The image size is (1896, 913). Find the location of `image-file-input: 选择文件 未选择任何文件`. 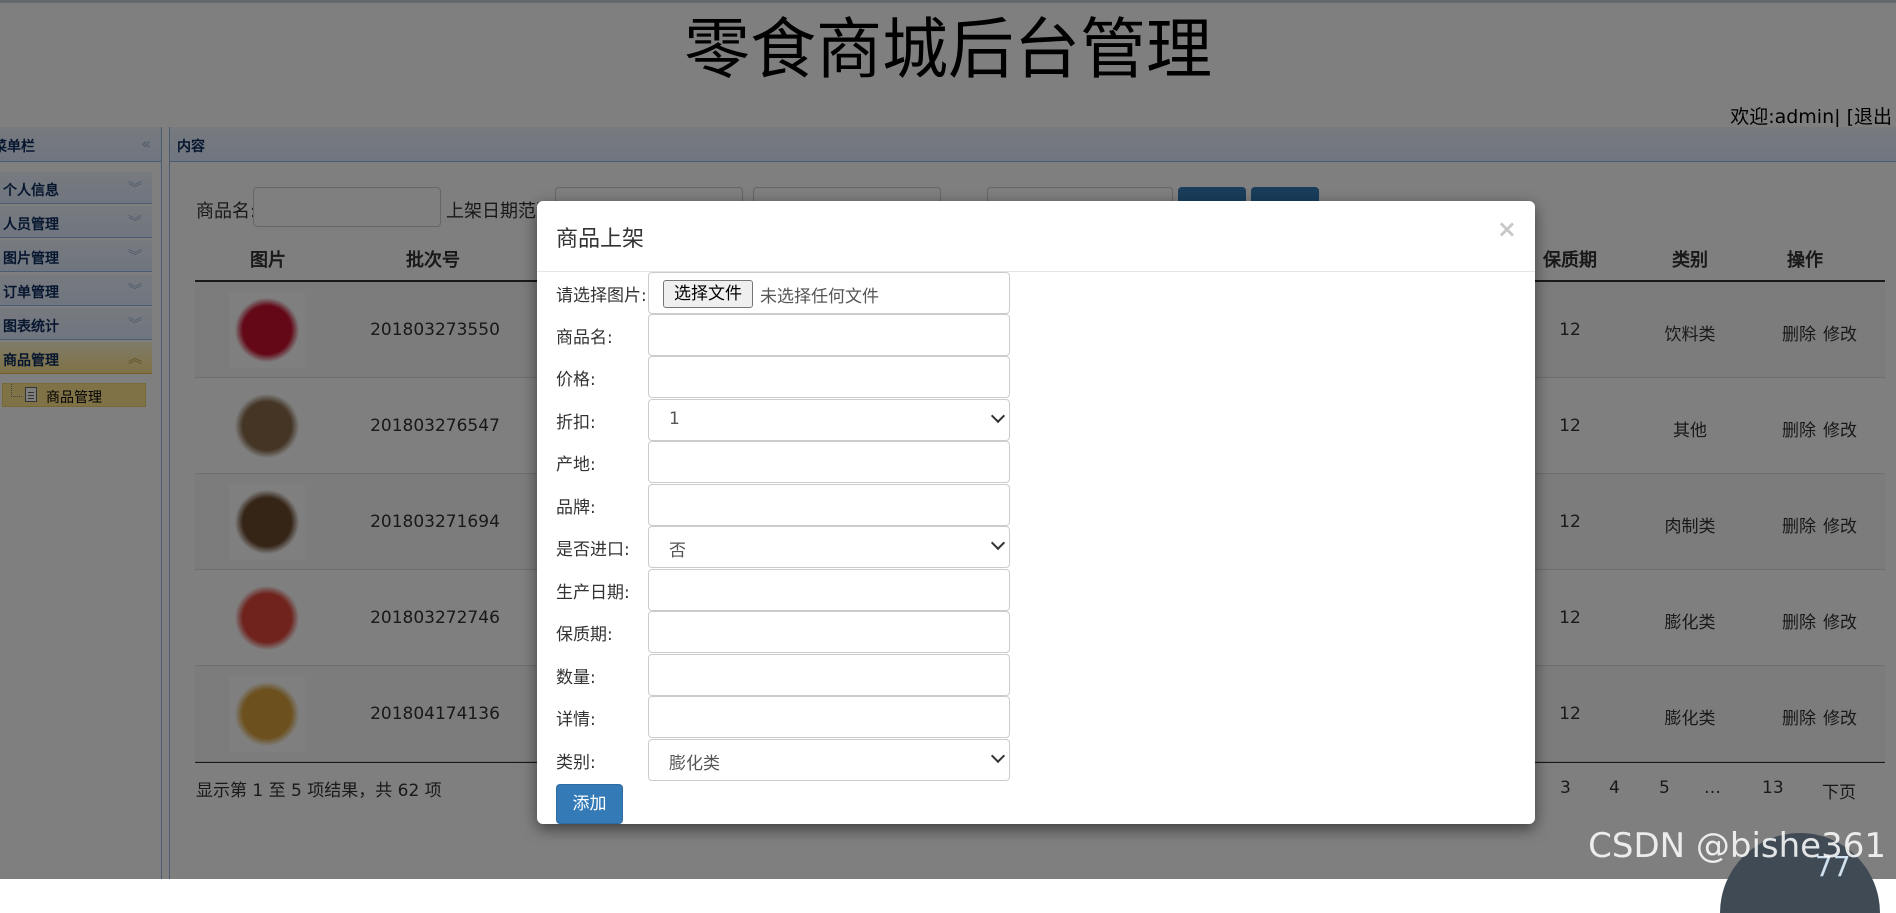

image-file-input: 选择文件 未选择任何文件 is located at coordinates (829, 293).